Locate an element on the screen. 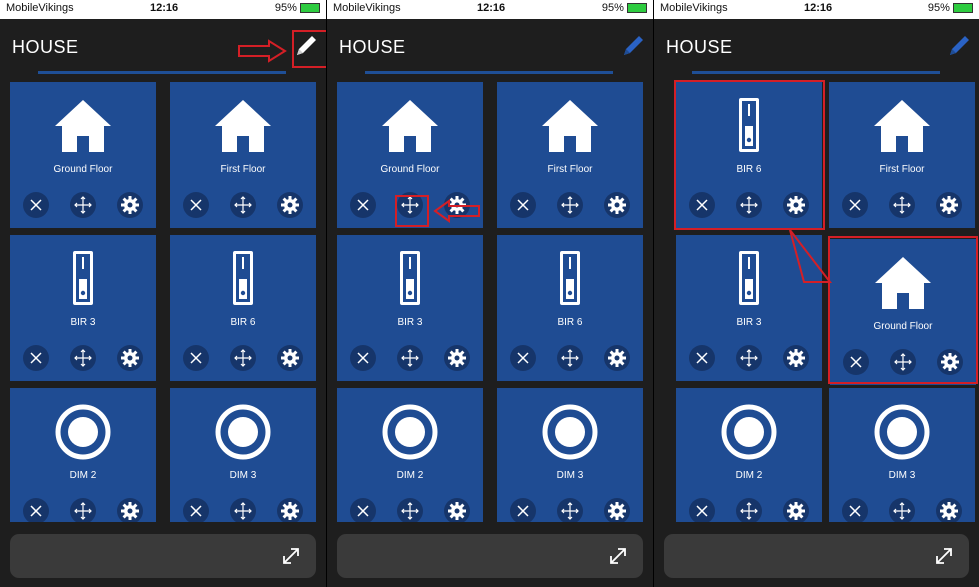 This screenshot has height=587, width=979. tile-label: DIM 3 is located at coordinates (902, 475).